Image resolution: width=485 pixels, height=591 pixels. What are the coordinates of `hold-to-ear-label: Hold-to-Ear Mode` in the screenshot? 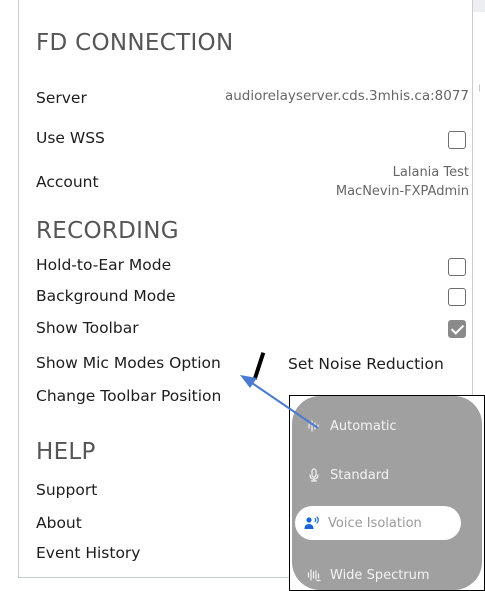 It's located at (104, 265).